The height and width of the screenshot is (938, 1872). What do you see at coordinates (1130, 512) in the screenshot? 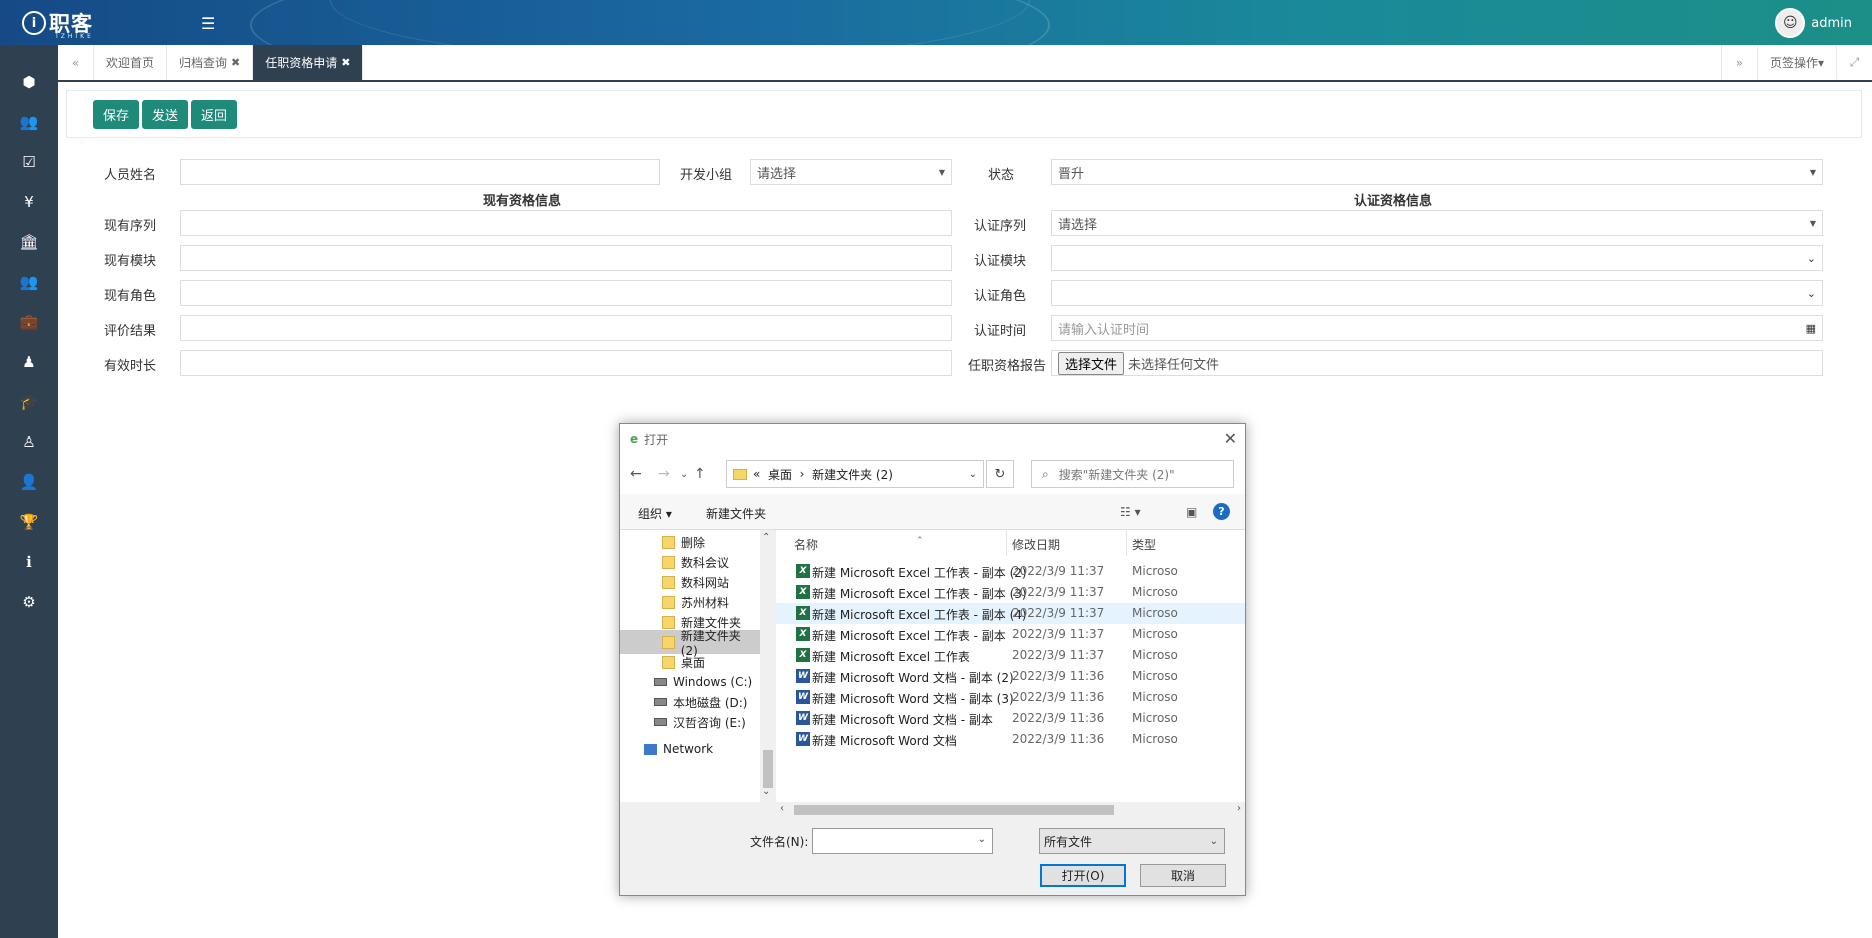
I see `view-options-icon: ☷ ▾` at bounding box center [1130, 512].